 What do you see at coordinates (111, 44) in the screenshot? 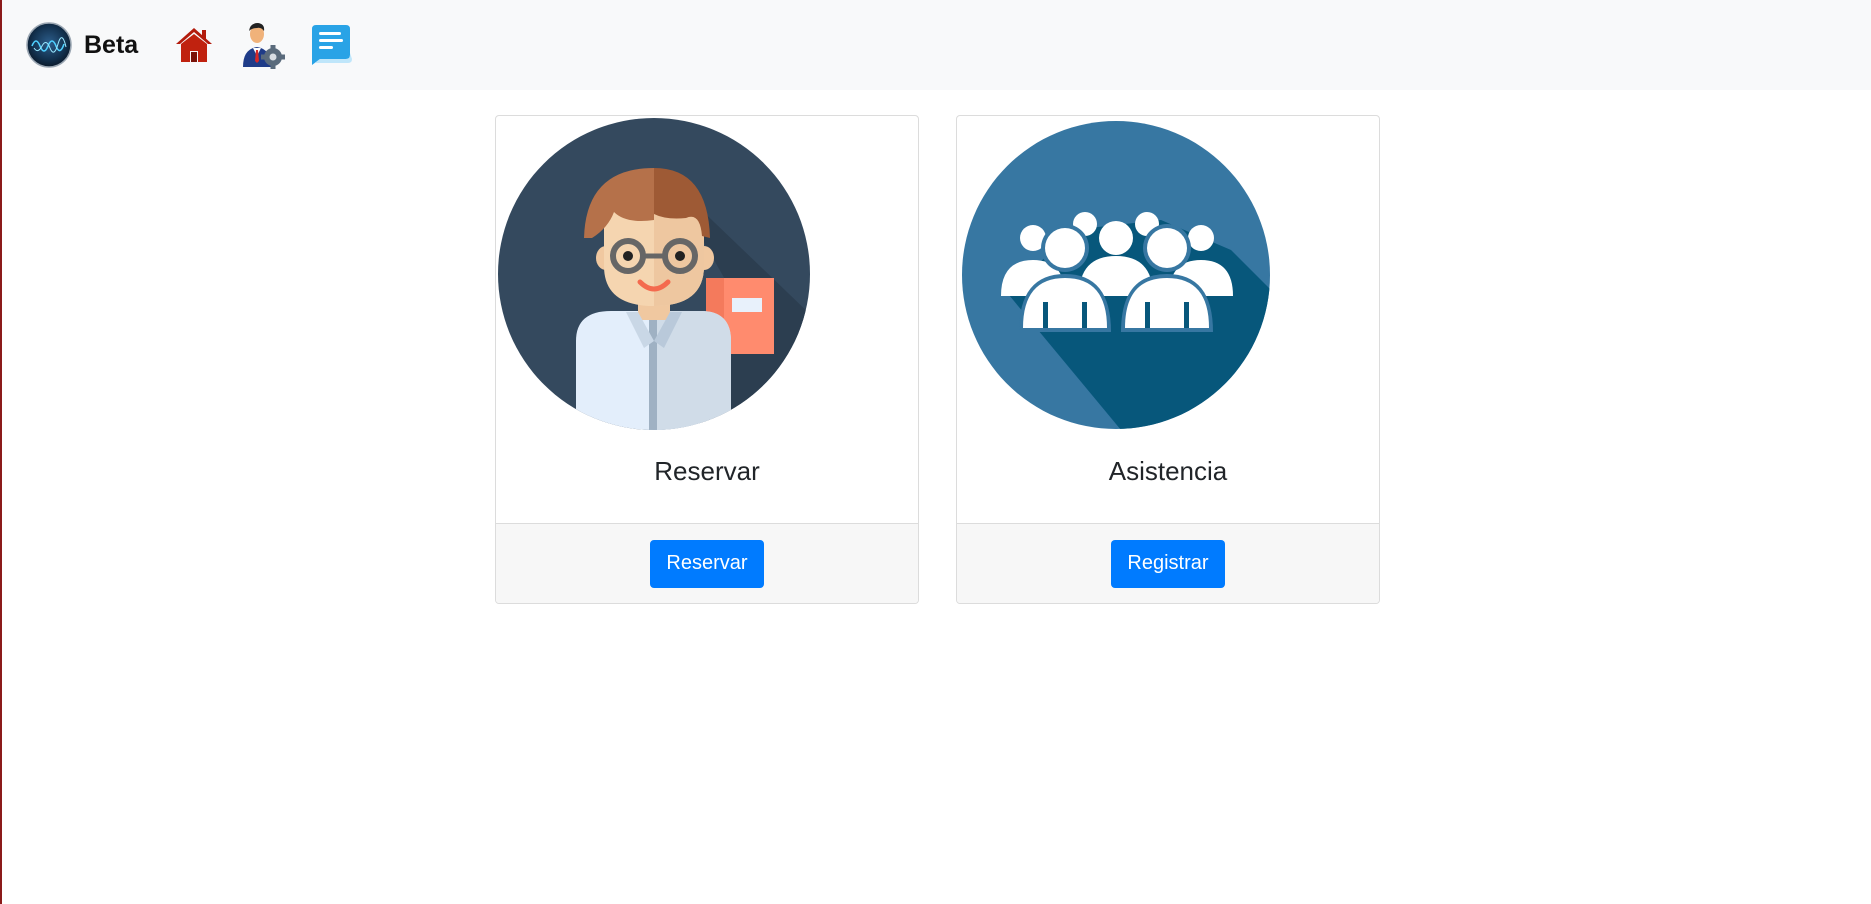
I see `brand-name: Beta` at bounding box center [111, 44].